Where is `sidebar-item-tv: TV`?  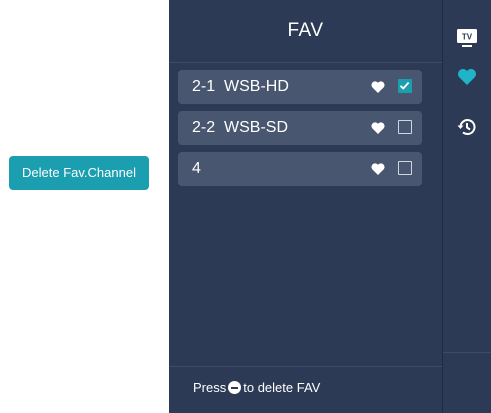
sidebar-item-tv: TV is located at coordinates (467, 43).